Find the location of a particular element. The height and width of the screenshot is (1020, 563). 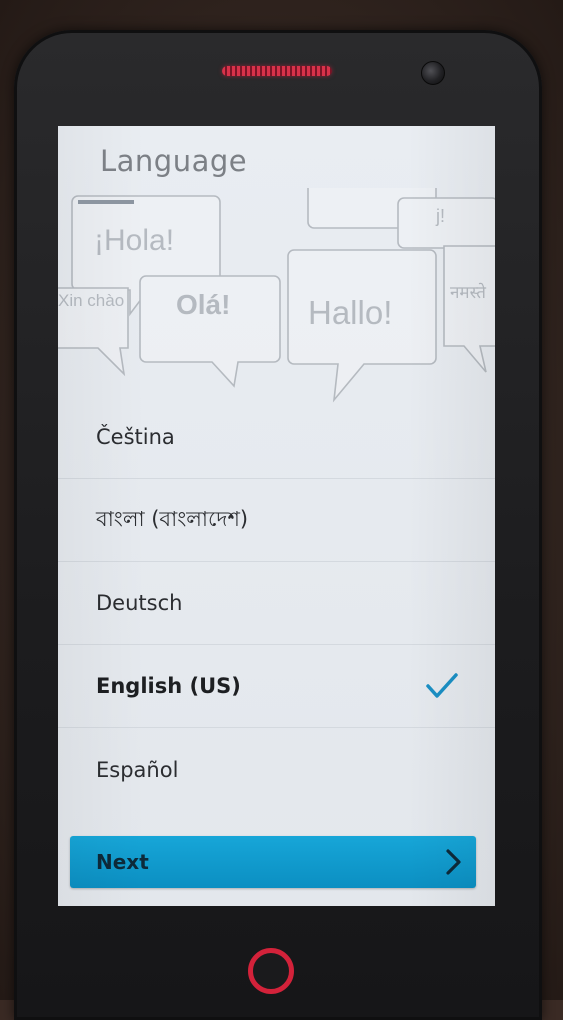

checkmark-icon is located at coordinates (442, 685).